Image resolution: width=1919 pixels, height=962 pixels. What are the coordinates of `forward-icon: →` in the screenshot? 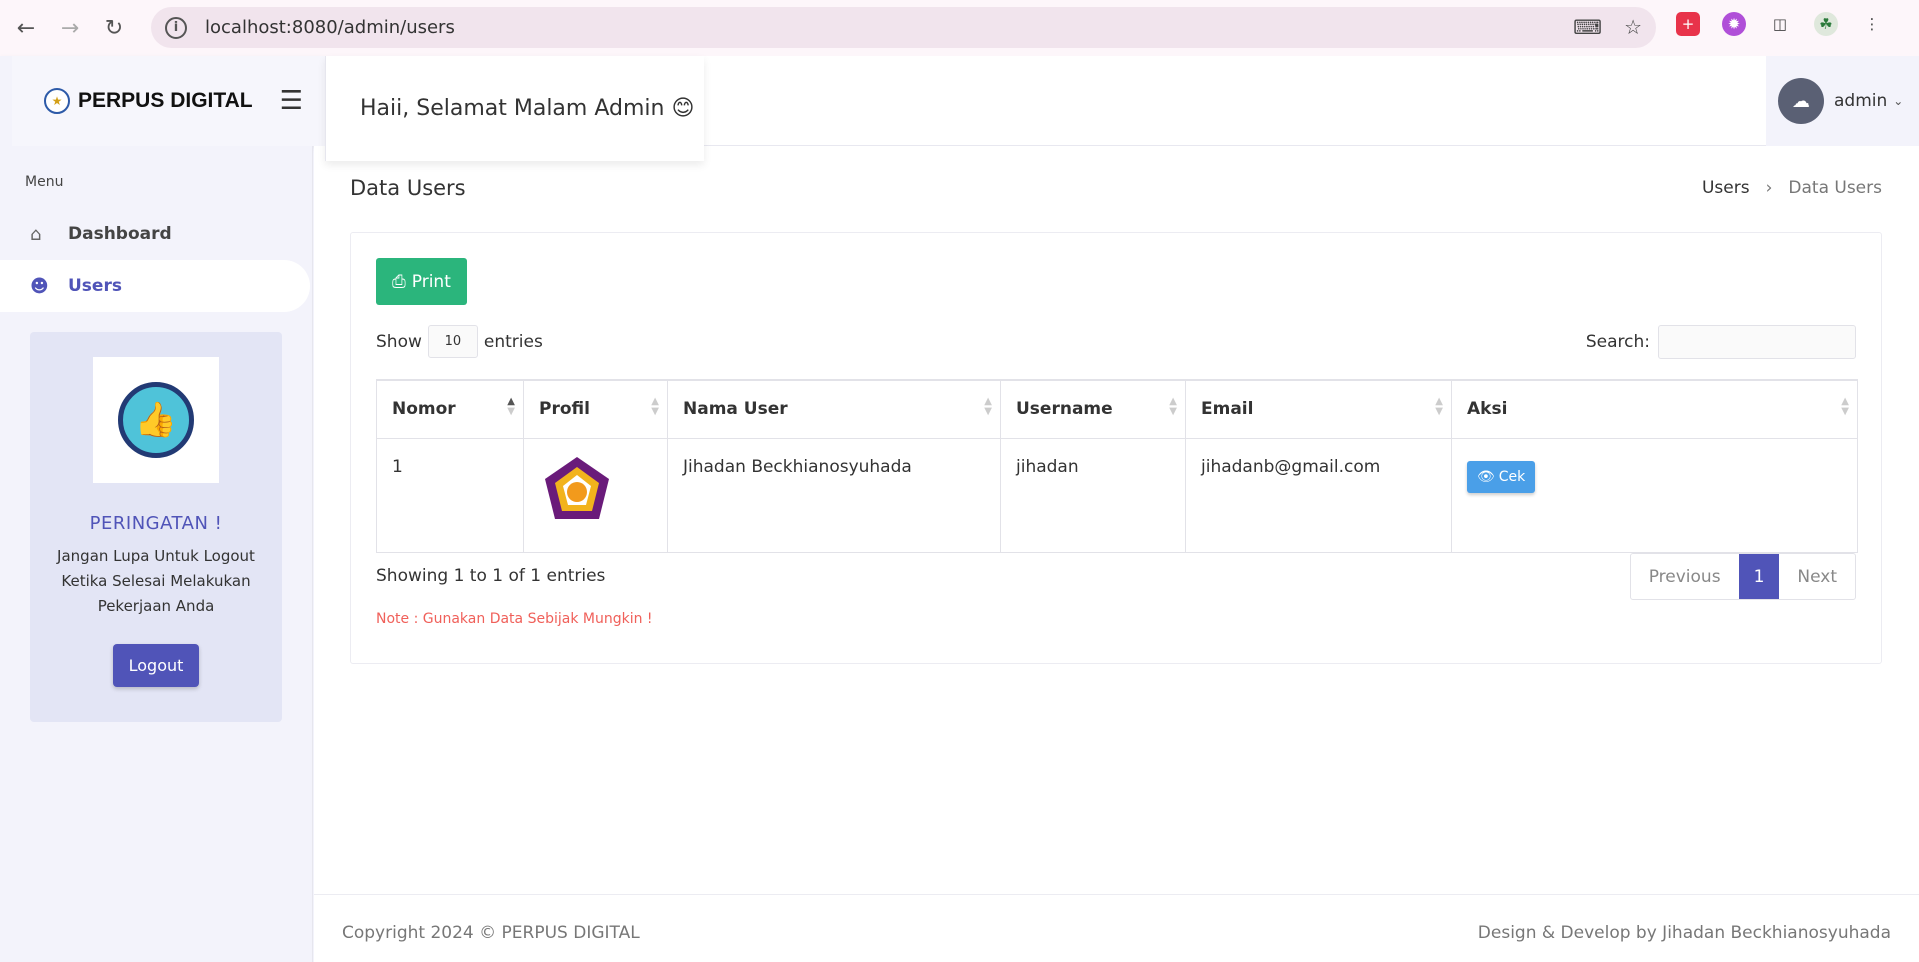 It's located at (70, 28).